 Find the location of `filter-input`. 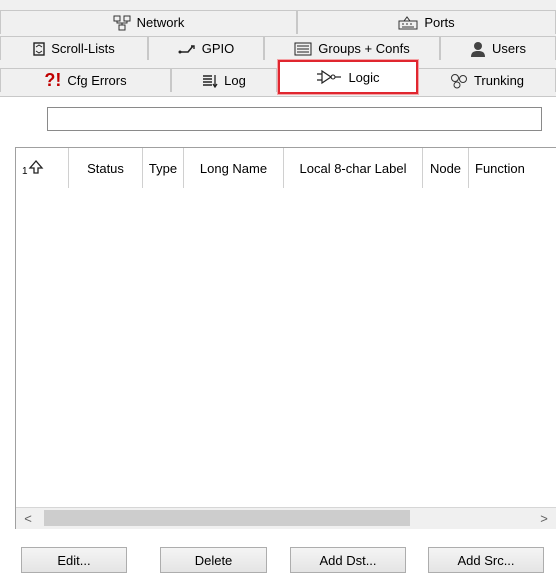

filter-input is located at coordinates (294, 119).